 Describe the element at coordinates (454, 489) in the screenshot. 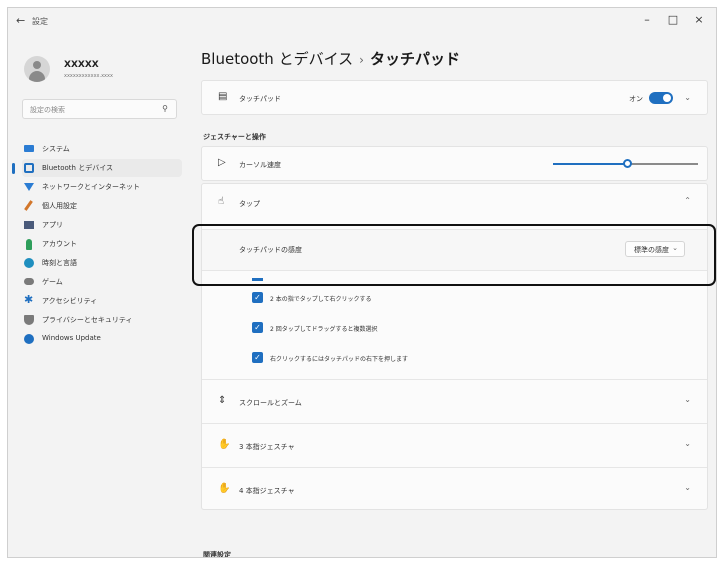

I see `four-finger-row: ✋ 4 本指ジェスチャ ⌄` at that location.